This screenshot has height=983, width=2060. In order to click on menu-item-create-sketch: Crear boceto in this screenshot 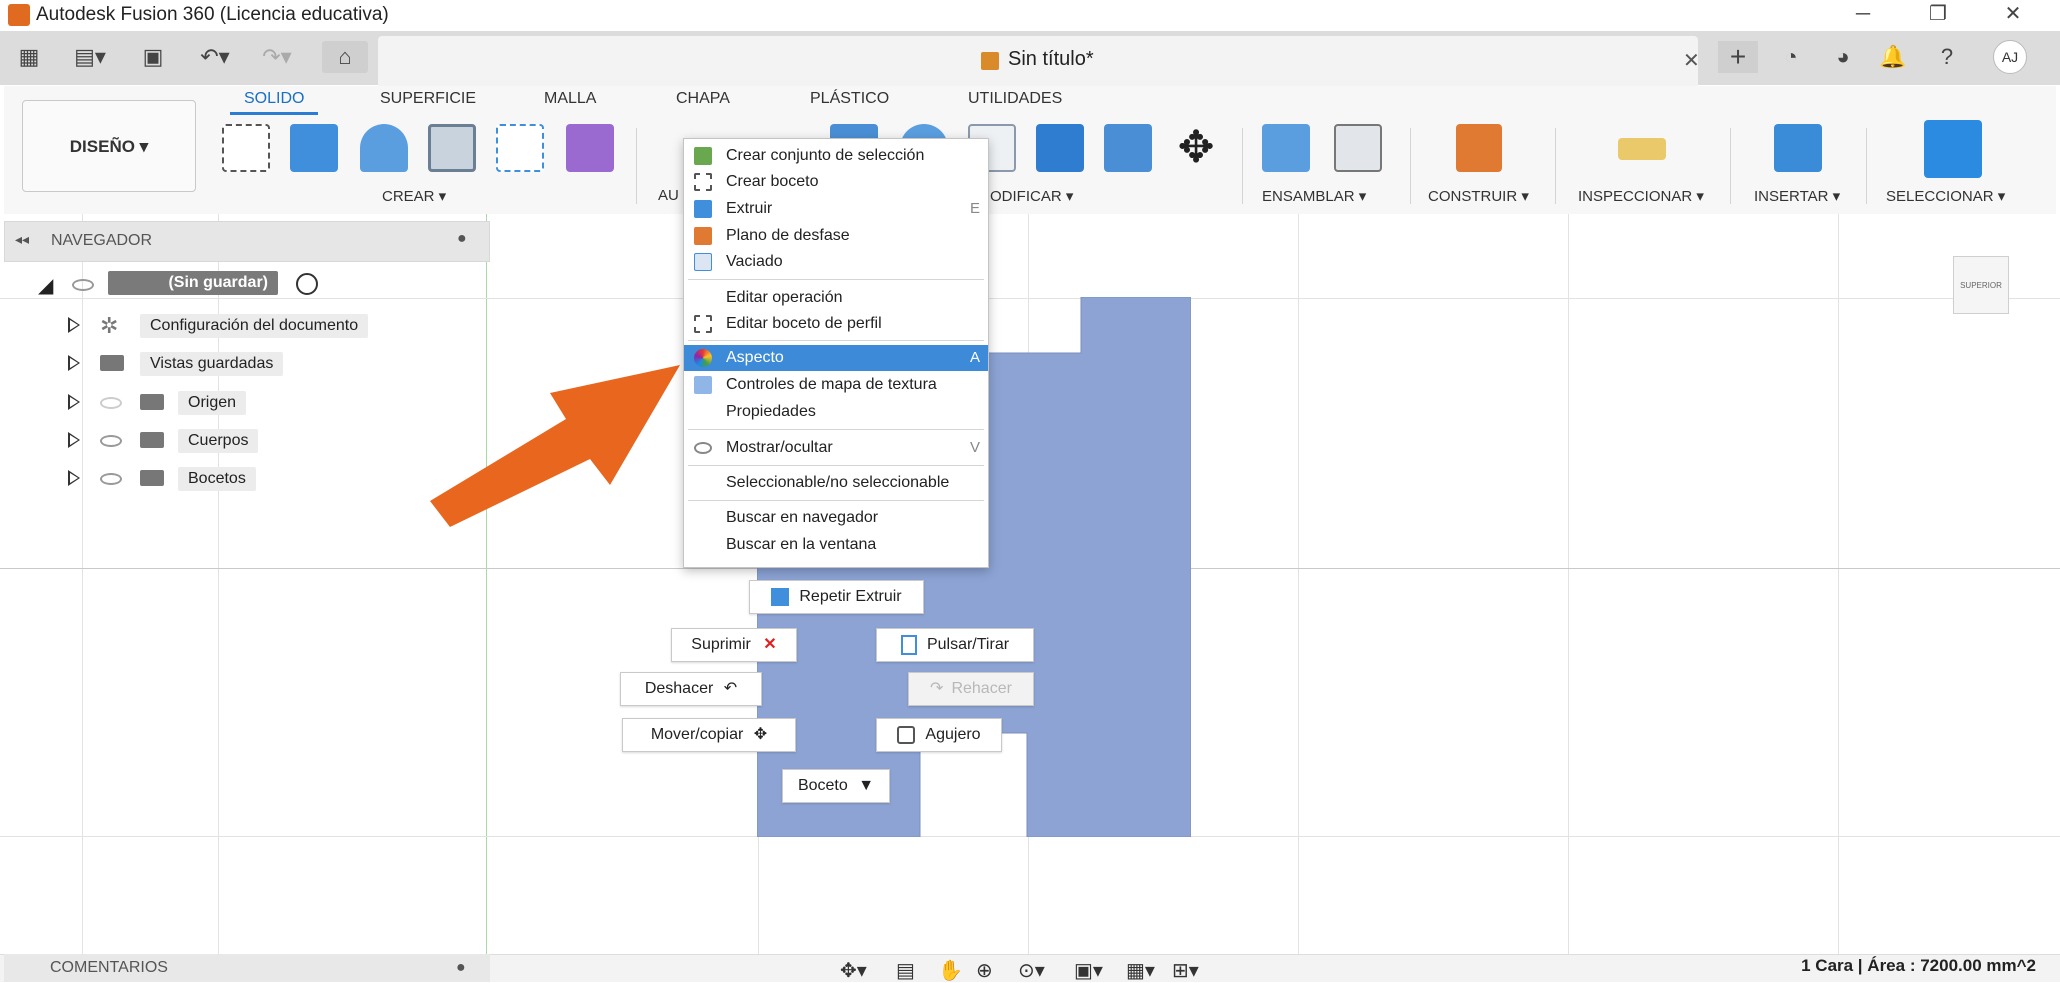, I will do `click(836, 182)`.